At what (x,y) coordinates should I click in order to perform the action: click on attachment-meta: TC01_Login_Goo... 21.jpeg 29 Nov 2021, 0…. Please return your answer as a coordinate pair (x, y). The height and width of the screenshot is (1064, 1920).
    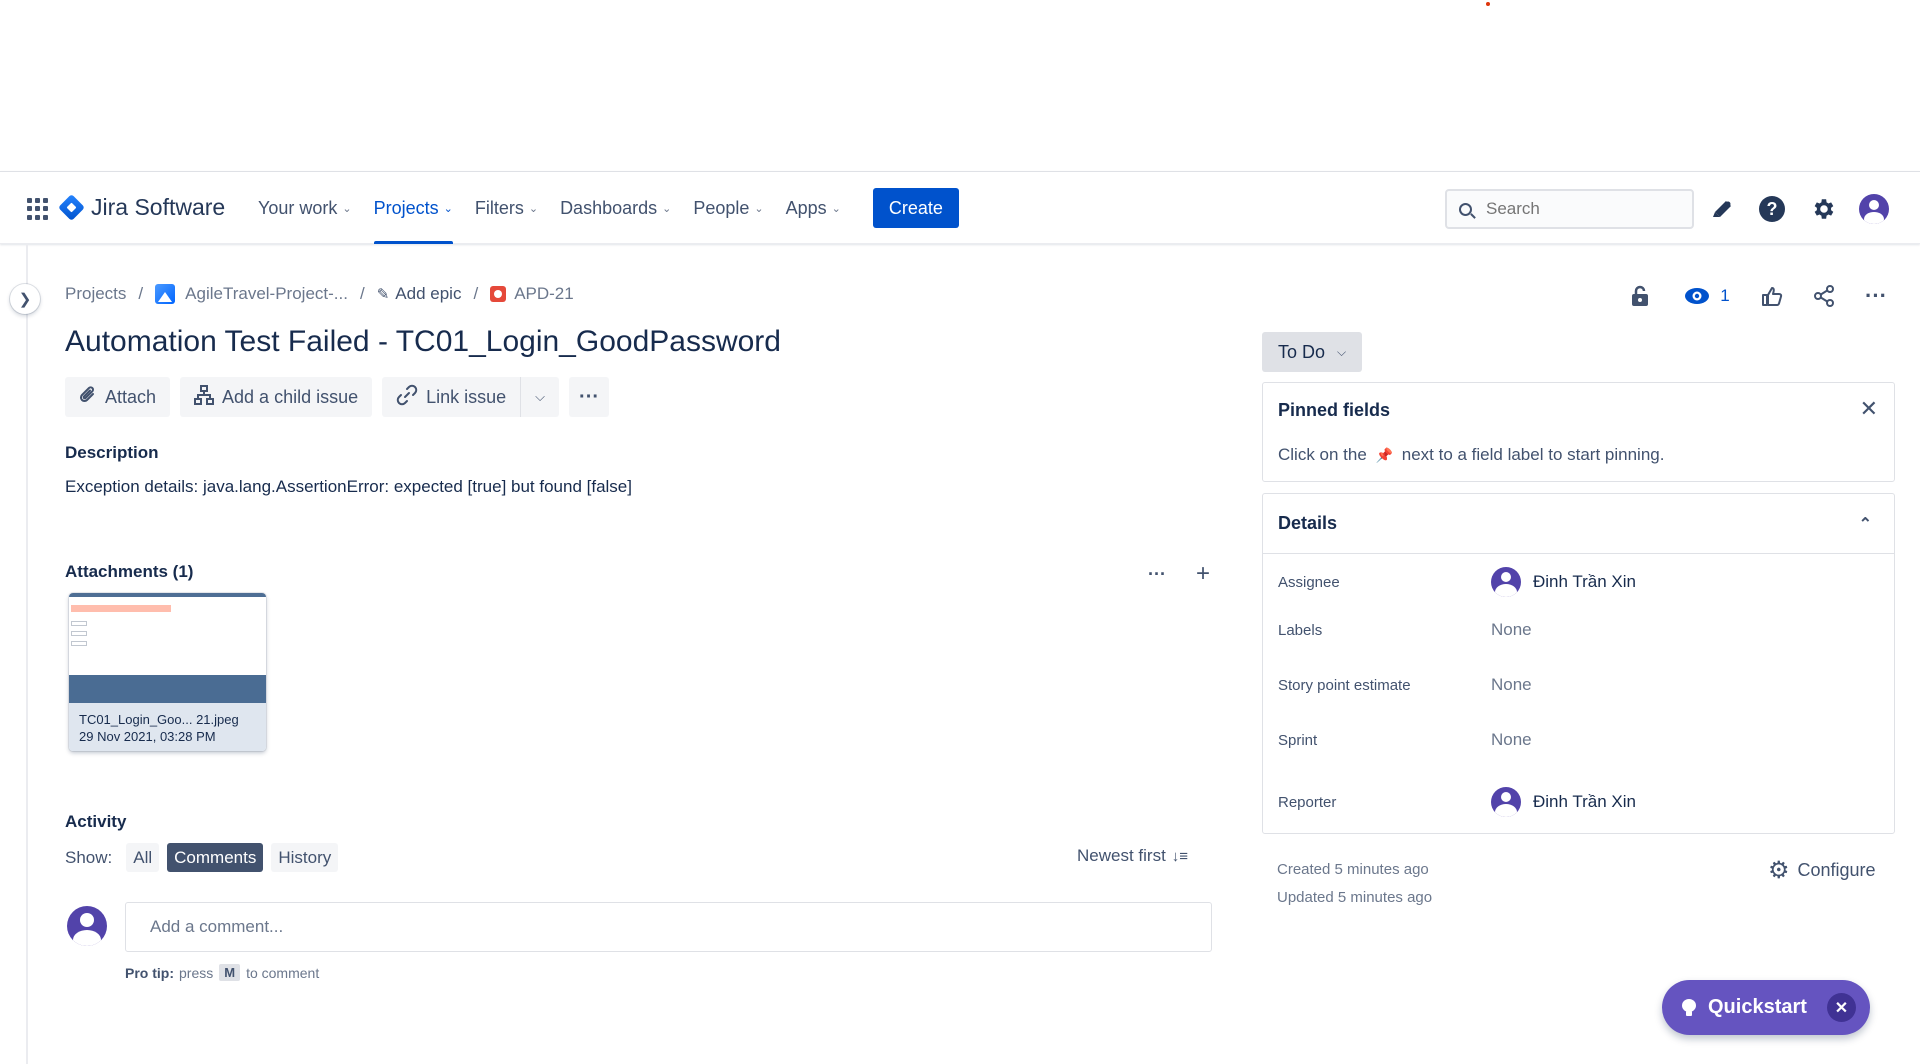
    Looking at the image, I should click on (167, 727).